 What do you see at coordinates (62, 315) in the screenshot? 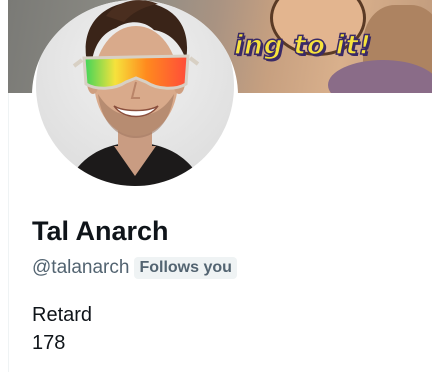
I see `bio-line: Retard` at bounding box center [62, 315].